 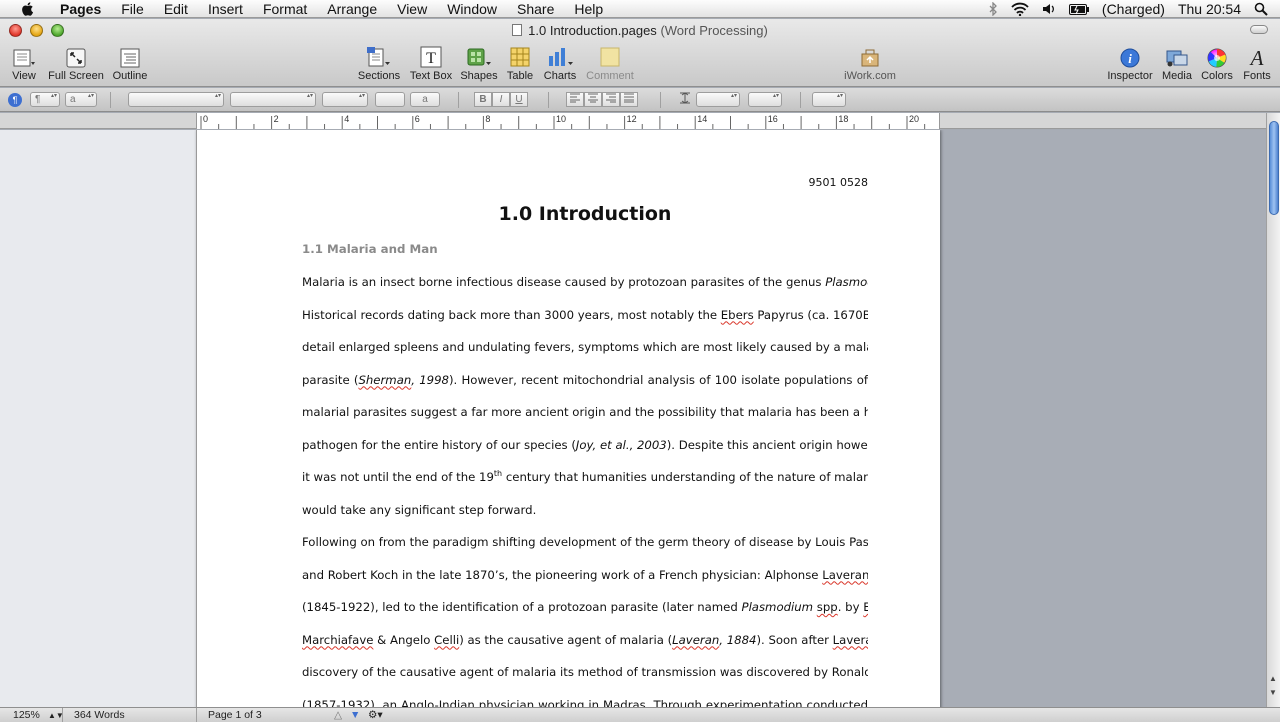 I want to click on svg-text: A, so click(x=1256, y=57).